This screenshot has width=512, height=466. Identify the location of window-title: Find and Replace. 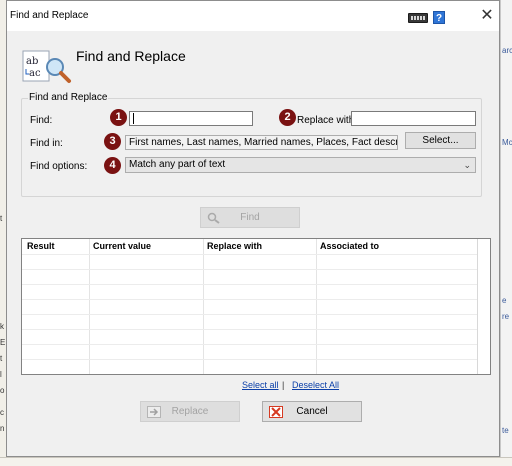
(49, 15).